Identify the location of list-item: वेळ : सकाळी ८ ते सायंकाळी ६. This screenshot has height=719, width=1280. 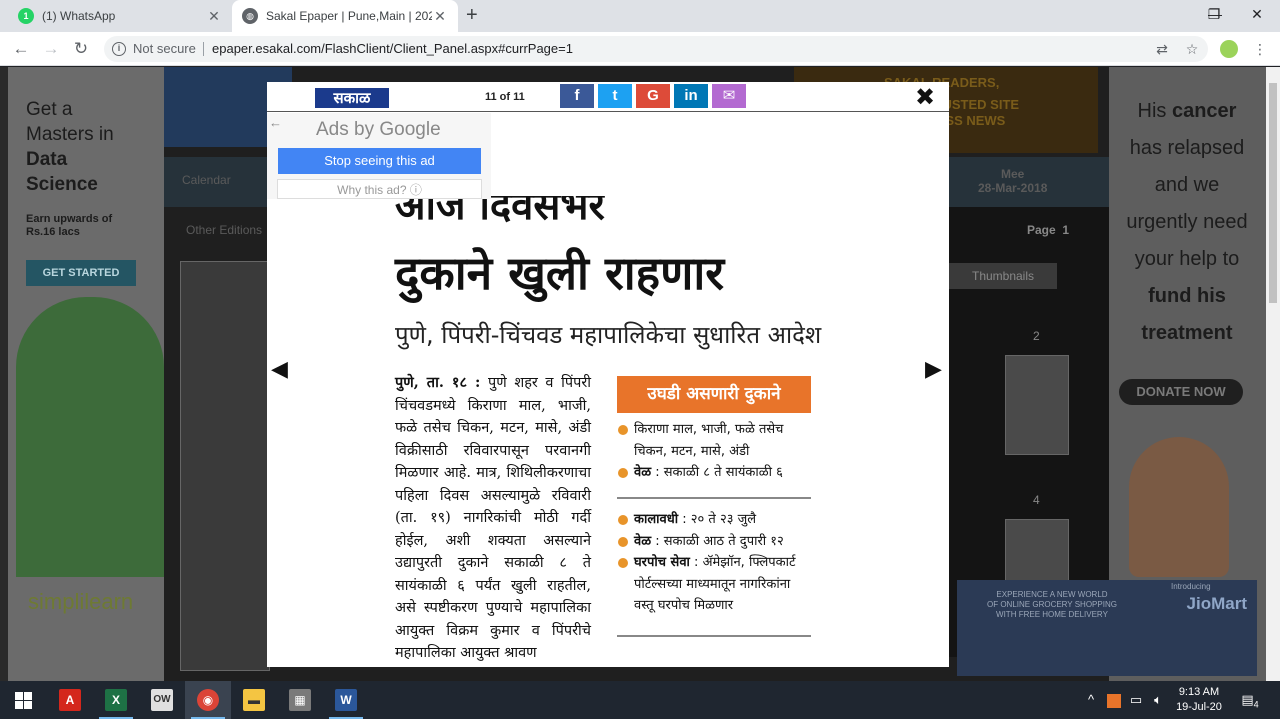
(715, 473).